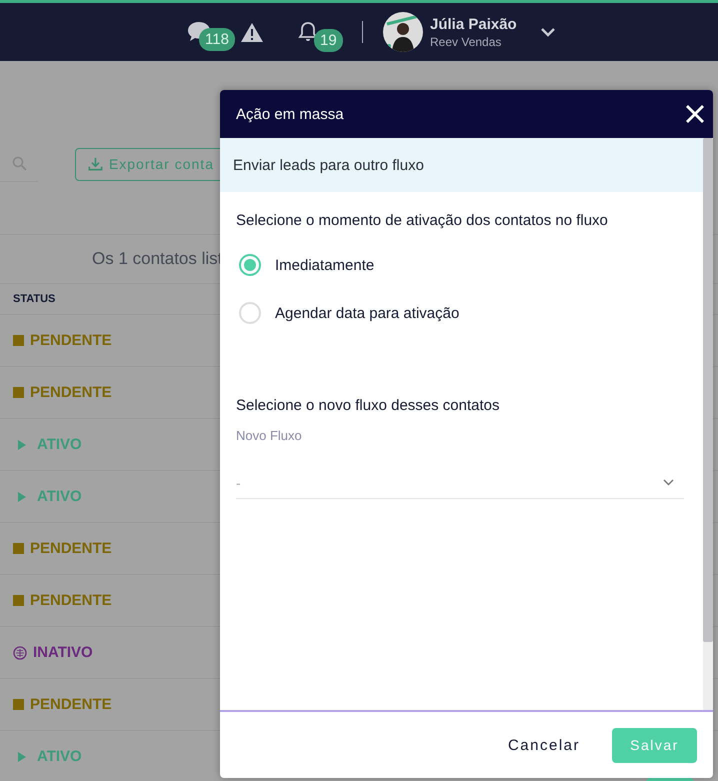  Describe the element at coordinates (34, 299) in the screenshot. I see `column-header: STATUS` at that location.